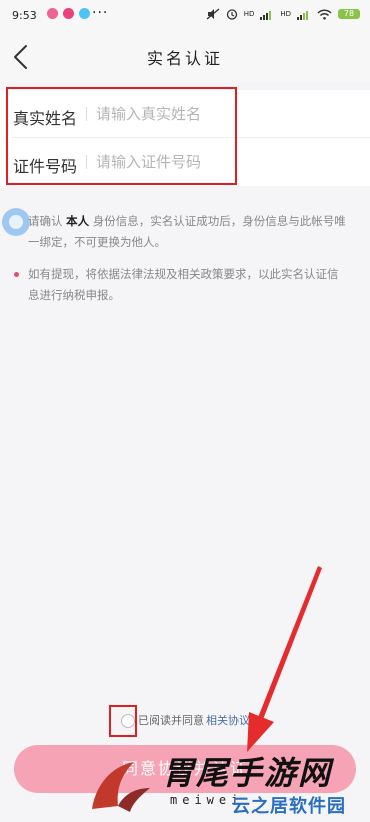  I want to click on watermark-subtext: 云之居软件园, so click(289, 806).